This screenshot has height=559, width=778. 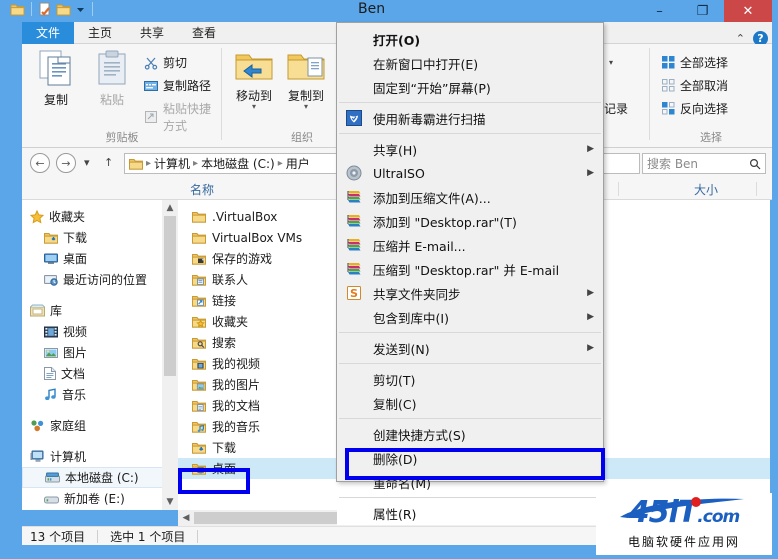 I want to click on minimize-button: –, so click(x=659, y=11).